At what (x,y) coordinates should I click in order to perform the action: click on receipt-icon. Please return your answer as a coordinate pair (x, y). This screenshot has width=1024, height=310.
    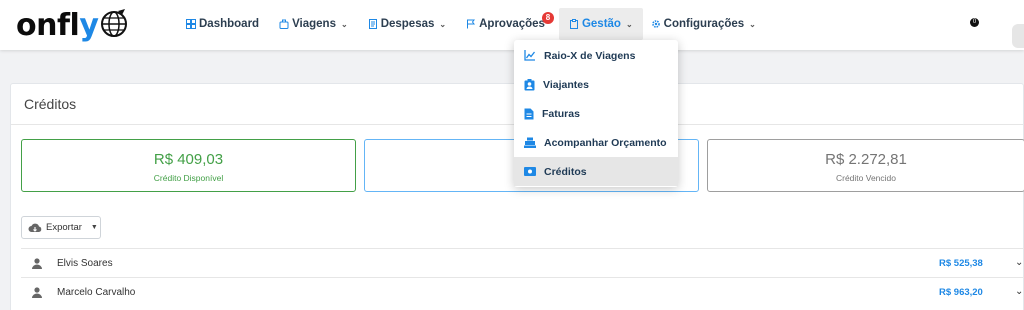
    Looking at the image, I should click on (372, 24).